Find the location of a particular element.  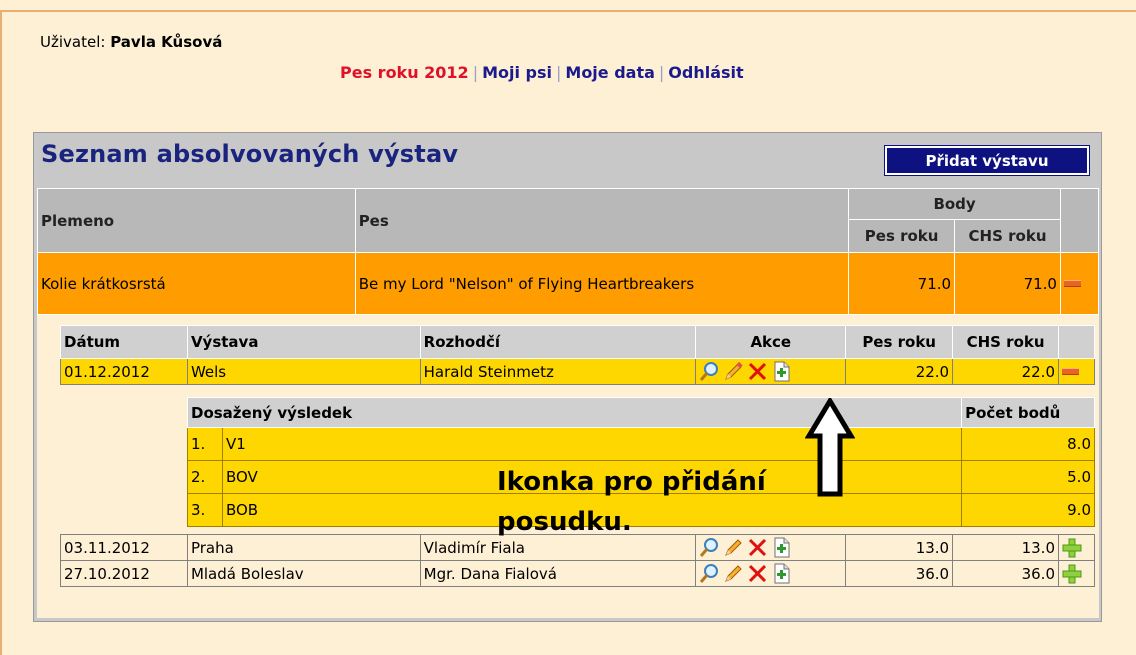

result-points: 9.0 is located at coordinates (1028, 510).